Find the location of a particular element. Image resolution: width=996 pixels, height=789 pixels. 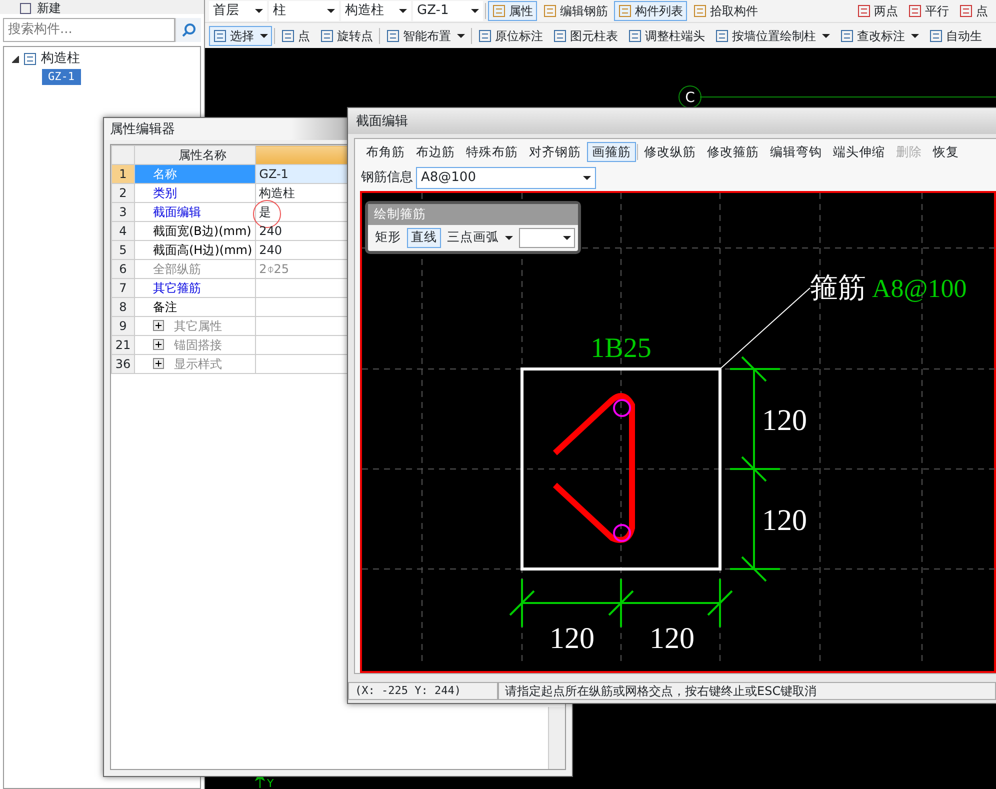

property-value: 240 is located at coordinates (270, 250).